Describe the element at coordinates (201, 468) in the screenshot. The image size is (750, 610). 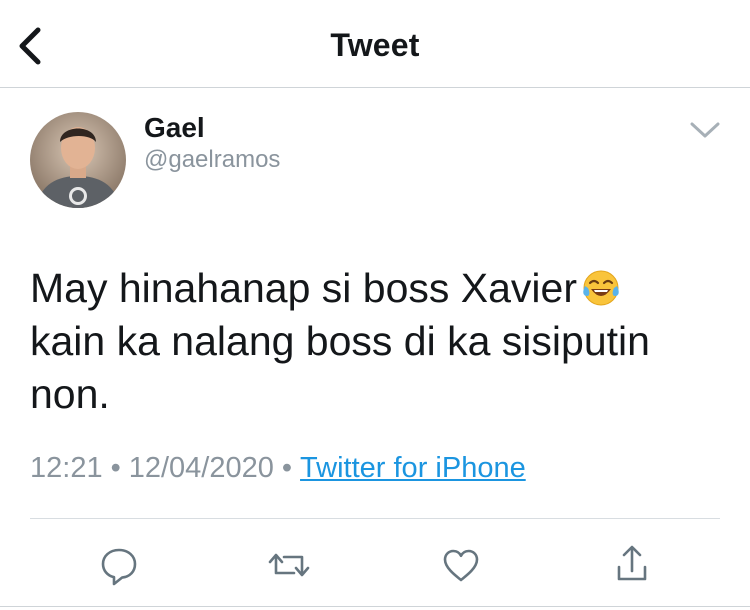
I see `tweet-date: 12/04/2020` at that location.